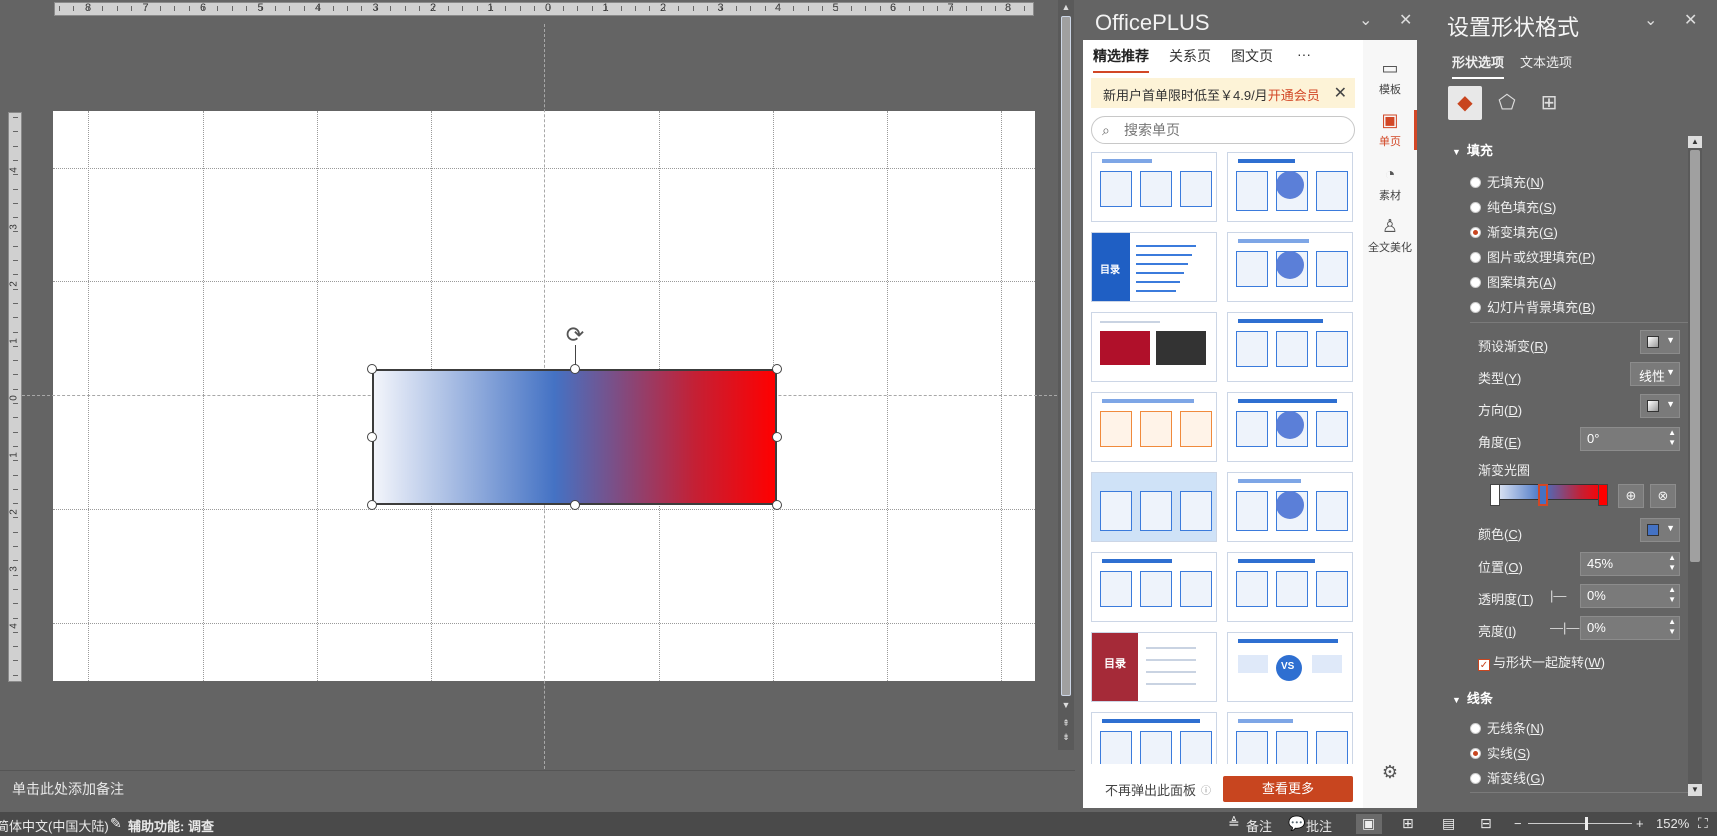 The width and height of the screenshot is (1717, 836). What do you see at coordinates (1660, 406) in the screenshot?
I see `direction-dropdown: ▼` at bounding box center [1660, 406].